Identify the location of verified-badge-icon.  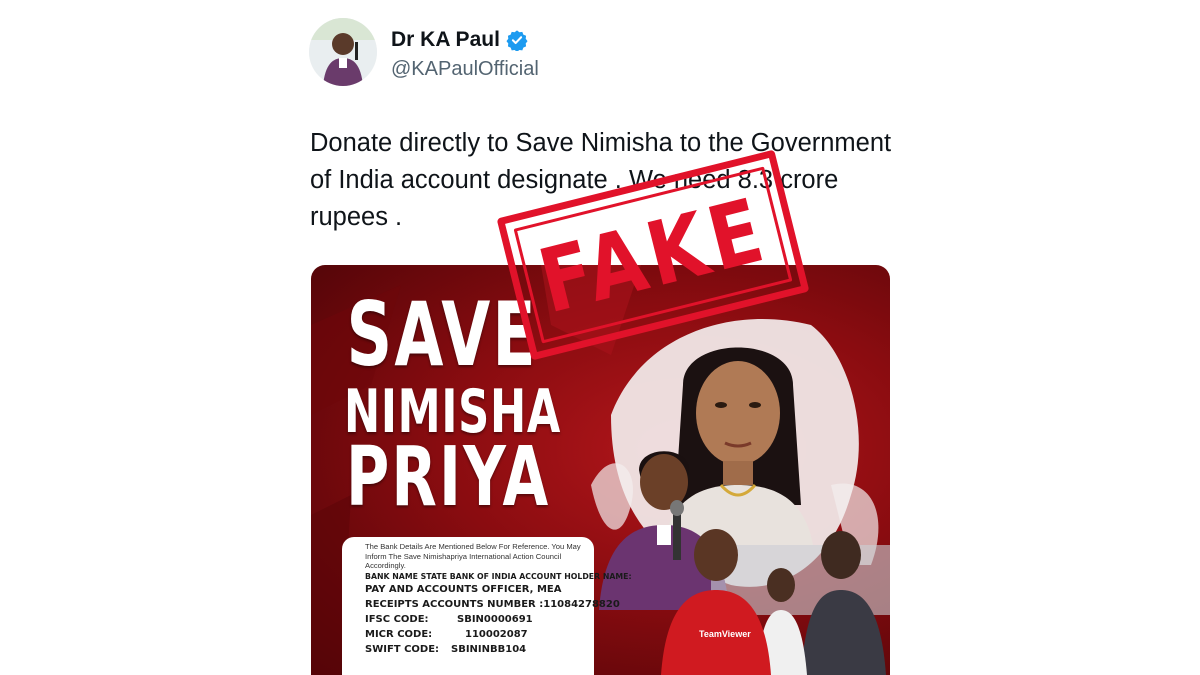
(517, 40).